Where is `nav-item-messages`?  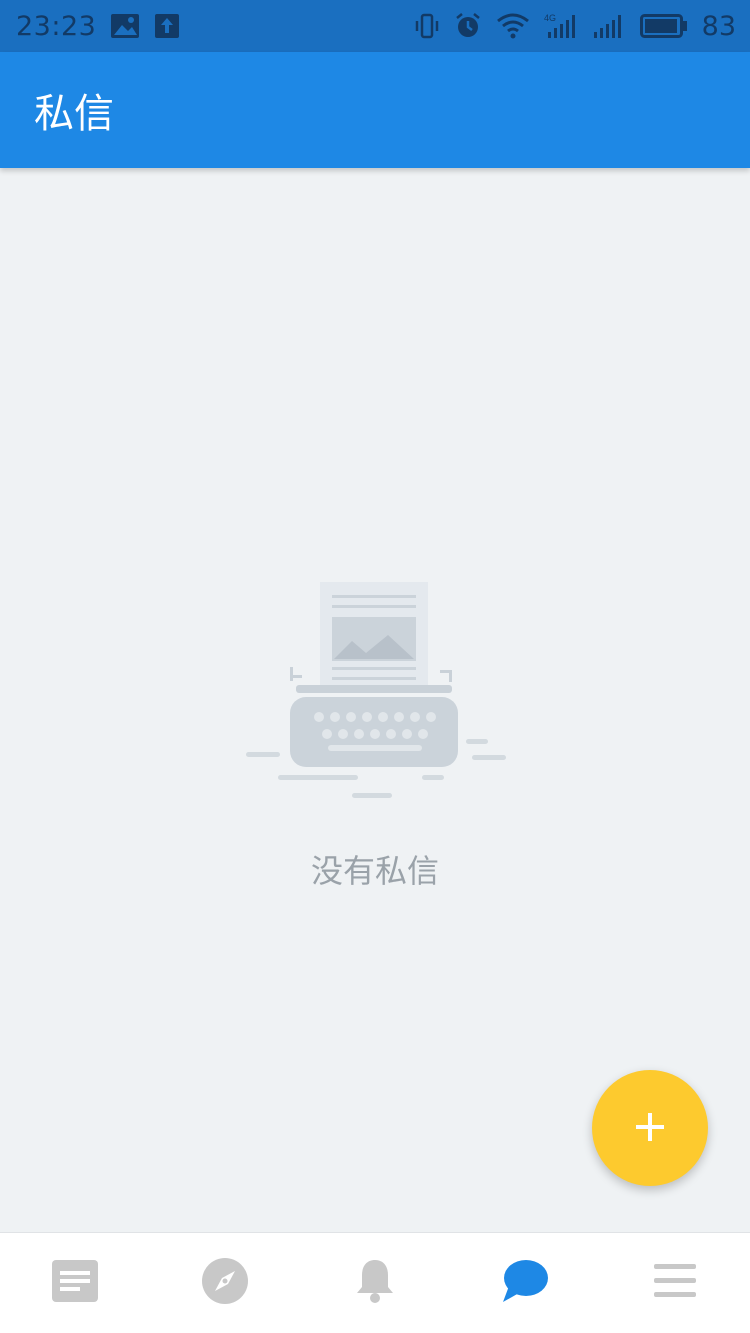
nav-item-messages is located at coordinates (525, 1283).